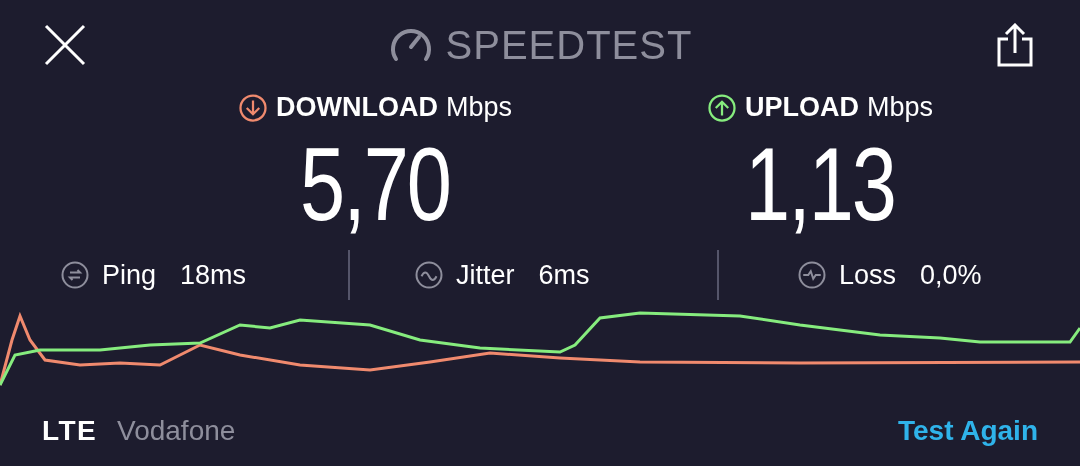 Image resolution: width=1080 pixels, height=466 pixels. Describe the element at coordinates (357, 108) in the screenshot. I see `result-label: DOWNLOAD` at that location.